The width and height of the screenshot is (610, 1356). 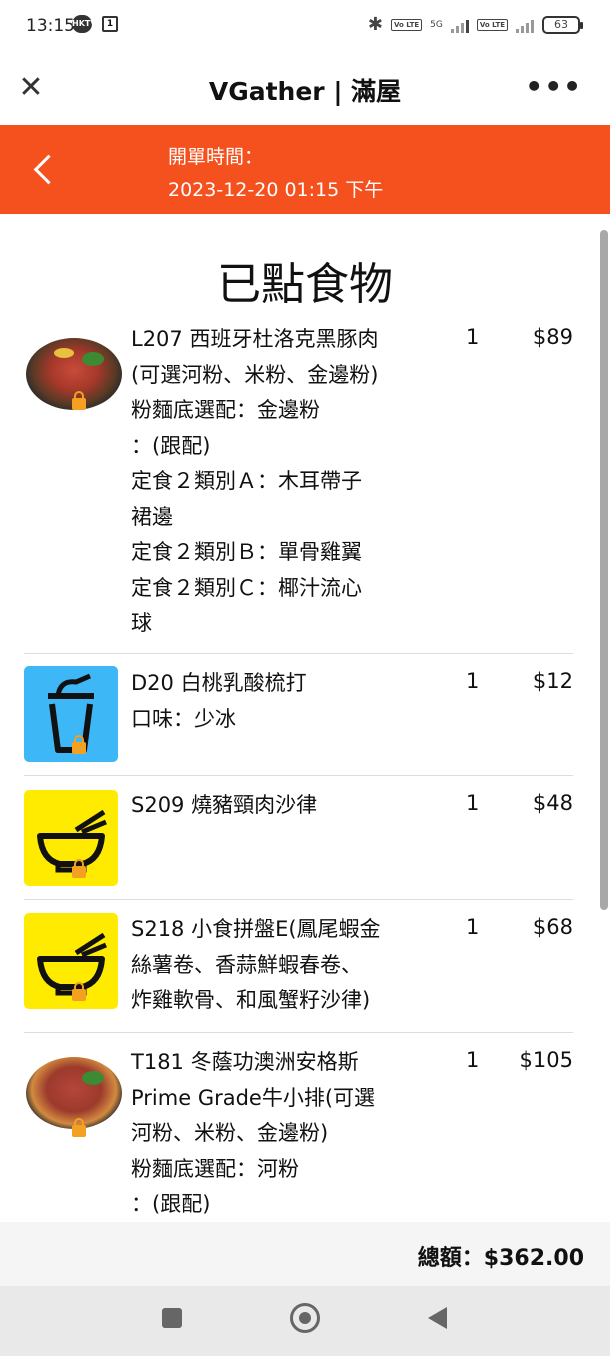 What do you see at coordinates (437, 1318) in the screenshot?
I see `back-triangle-icon` at bounding box center [437, 1318].